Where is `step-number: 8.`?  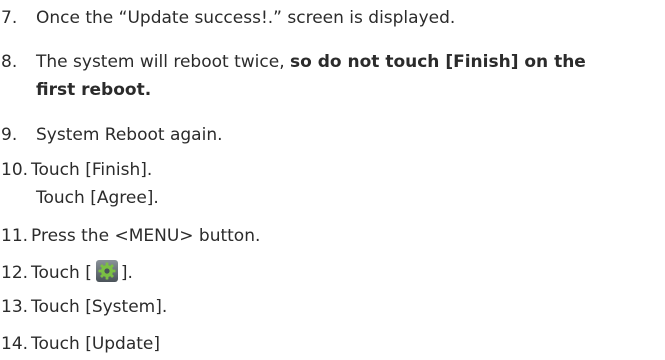 step-number: 8. is located at coordinates (9, 62).